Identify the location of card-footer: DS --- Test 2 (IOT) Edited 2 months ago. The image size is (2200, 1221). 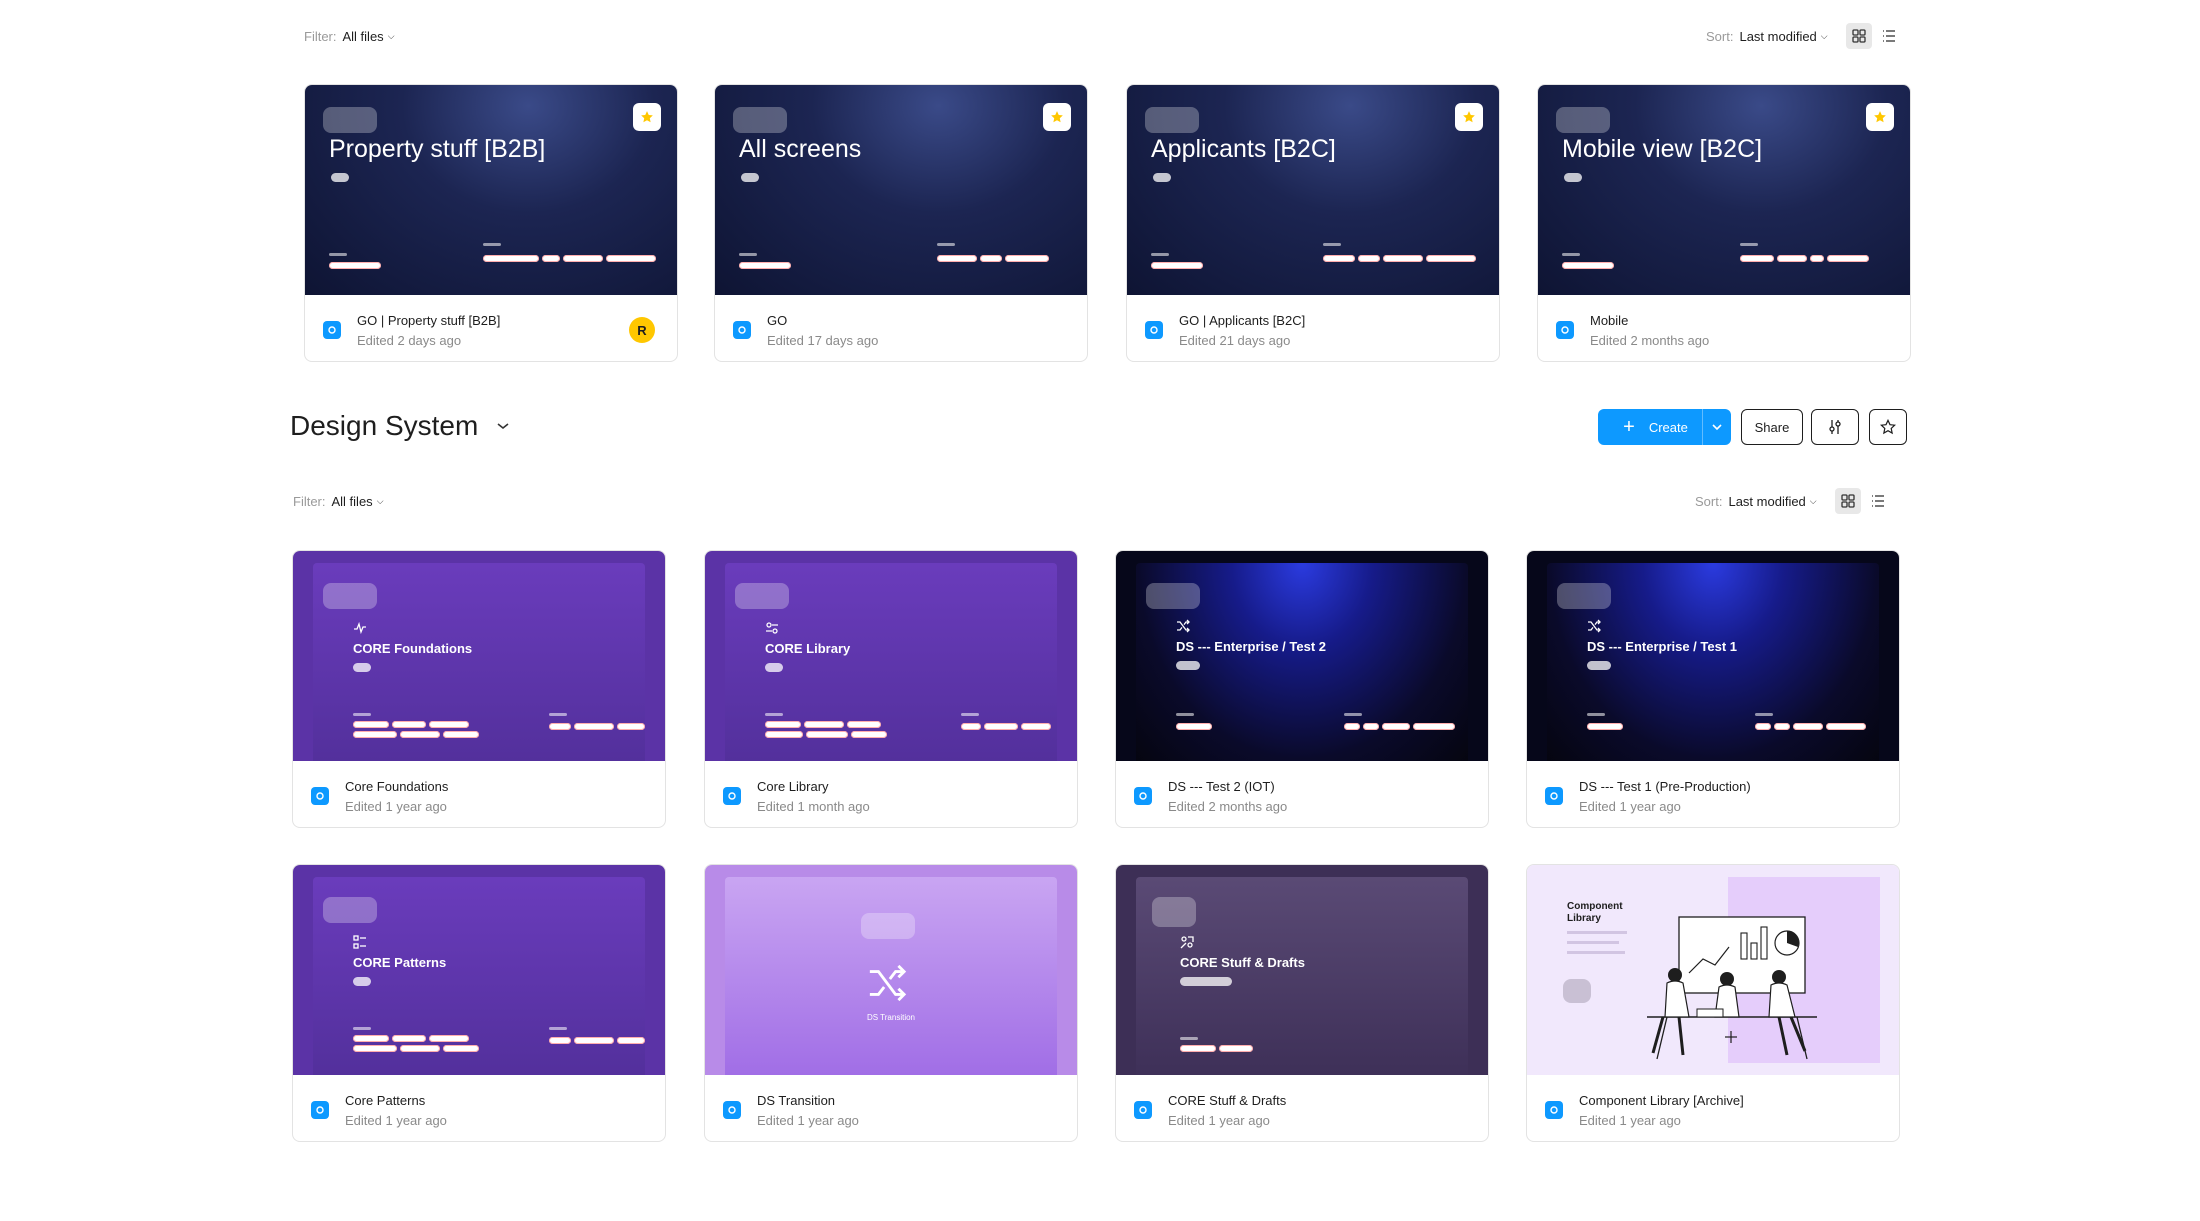
(1302, 794).